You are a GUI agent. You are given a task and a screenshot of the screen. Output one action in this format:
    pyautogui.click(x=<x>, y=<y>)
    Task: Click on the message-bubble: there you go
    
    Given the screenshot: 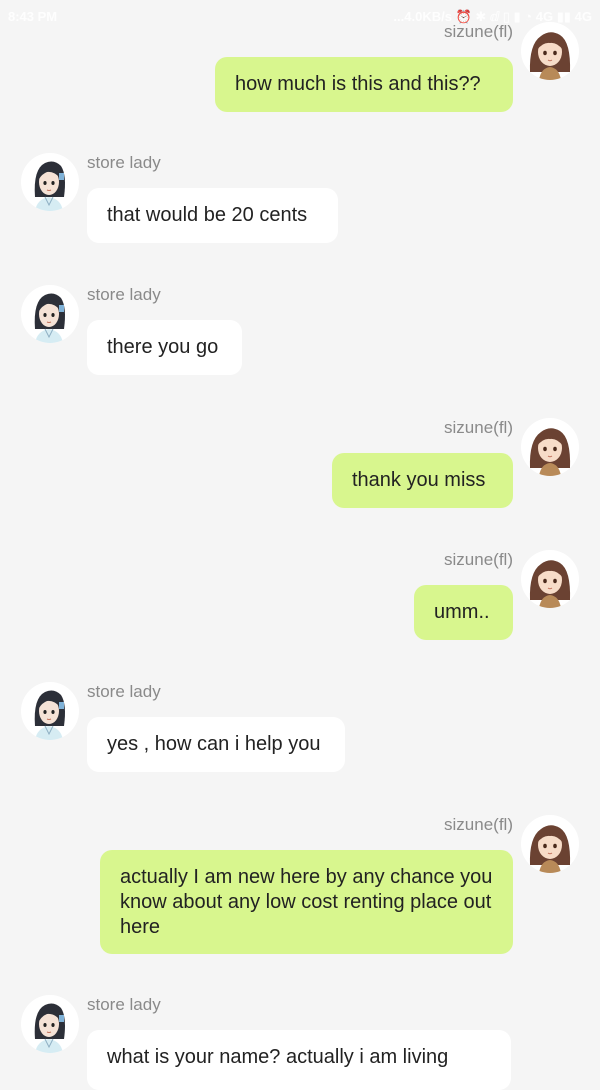 What is the action you would take?
    pyautogui.click(x=164, y=347)
    